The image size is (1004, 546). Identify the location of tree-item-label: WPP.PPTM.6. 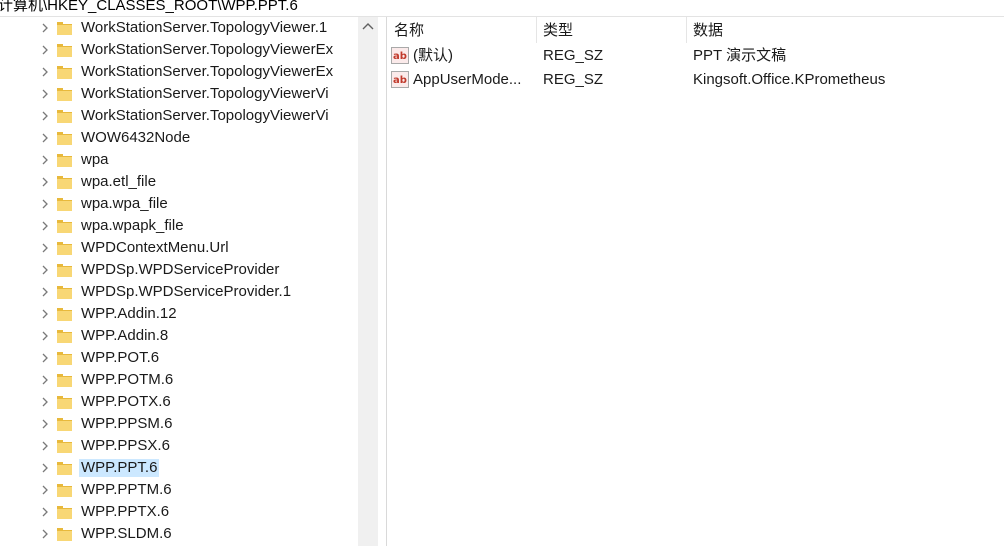
(126, 489).